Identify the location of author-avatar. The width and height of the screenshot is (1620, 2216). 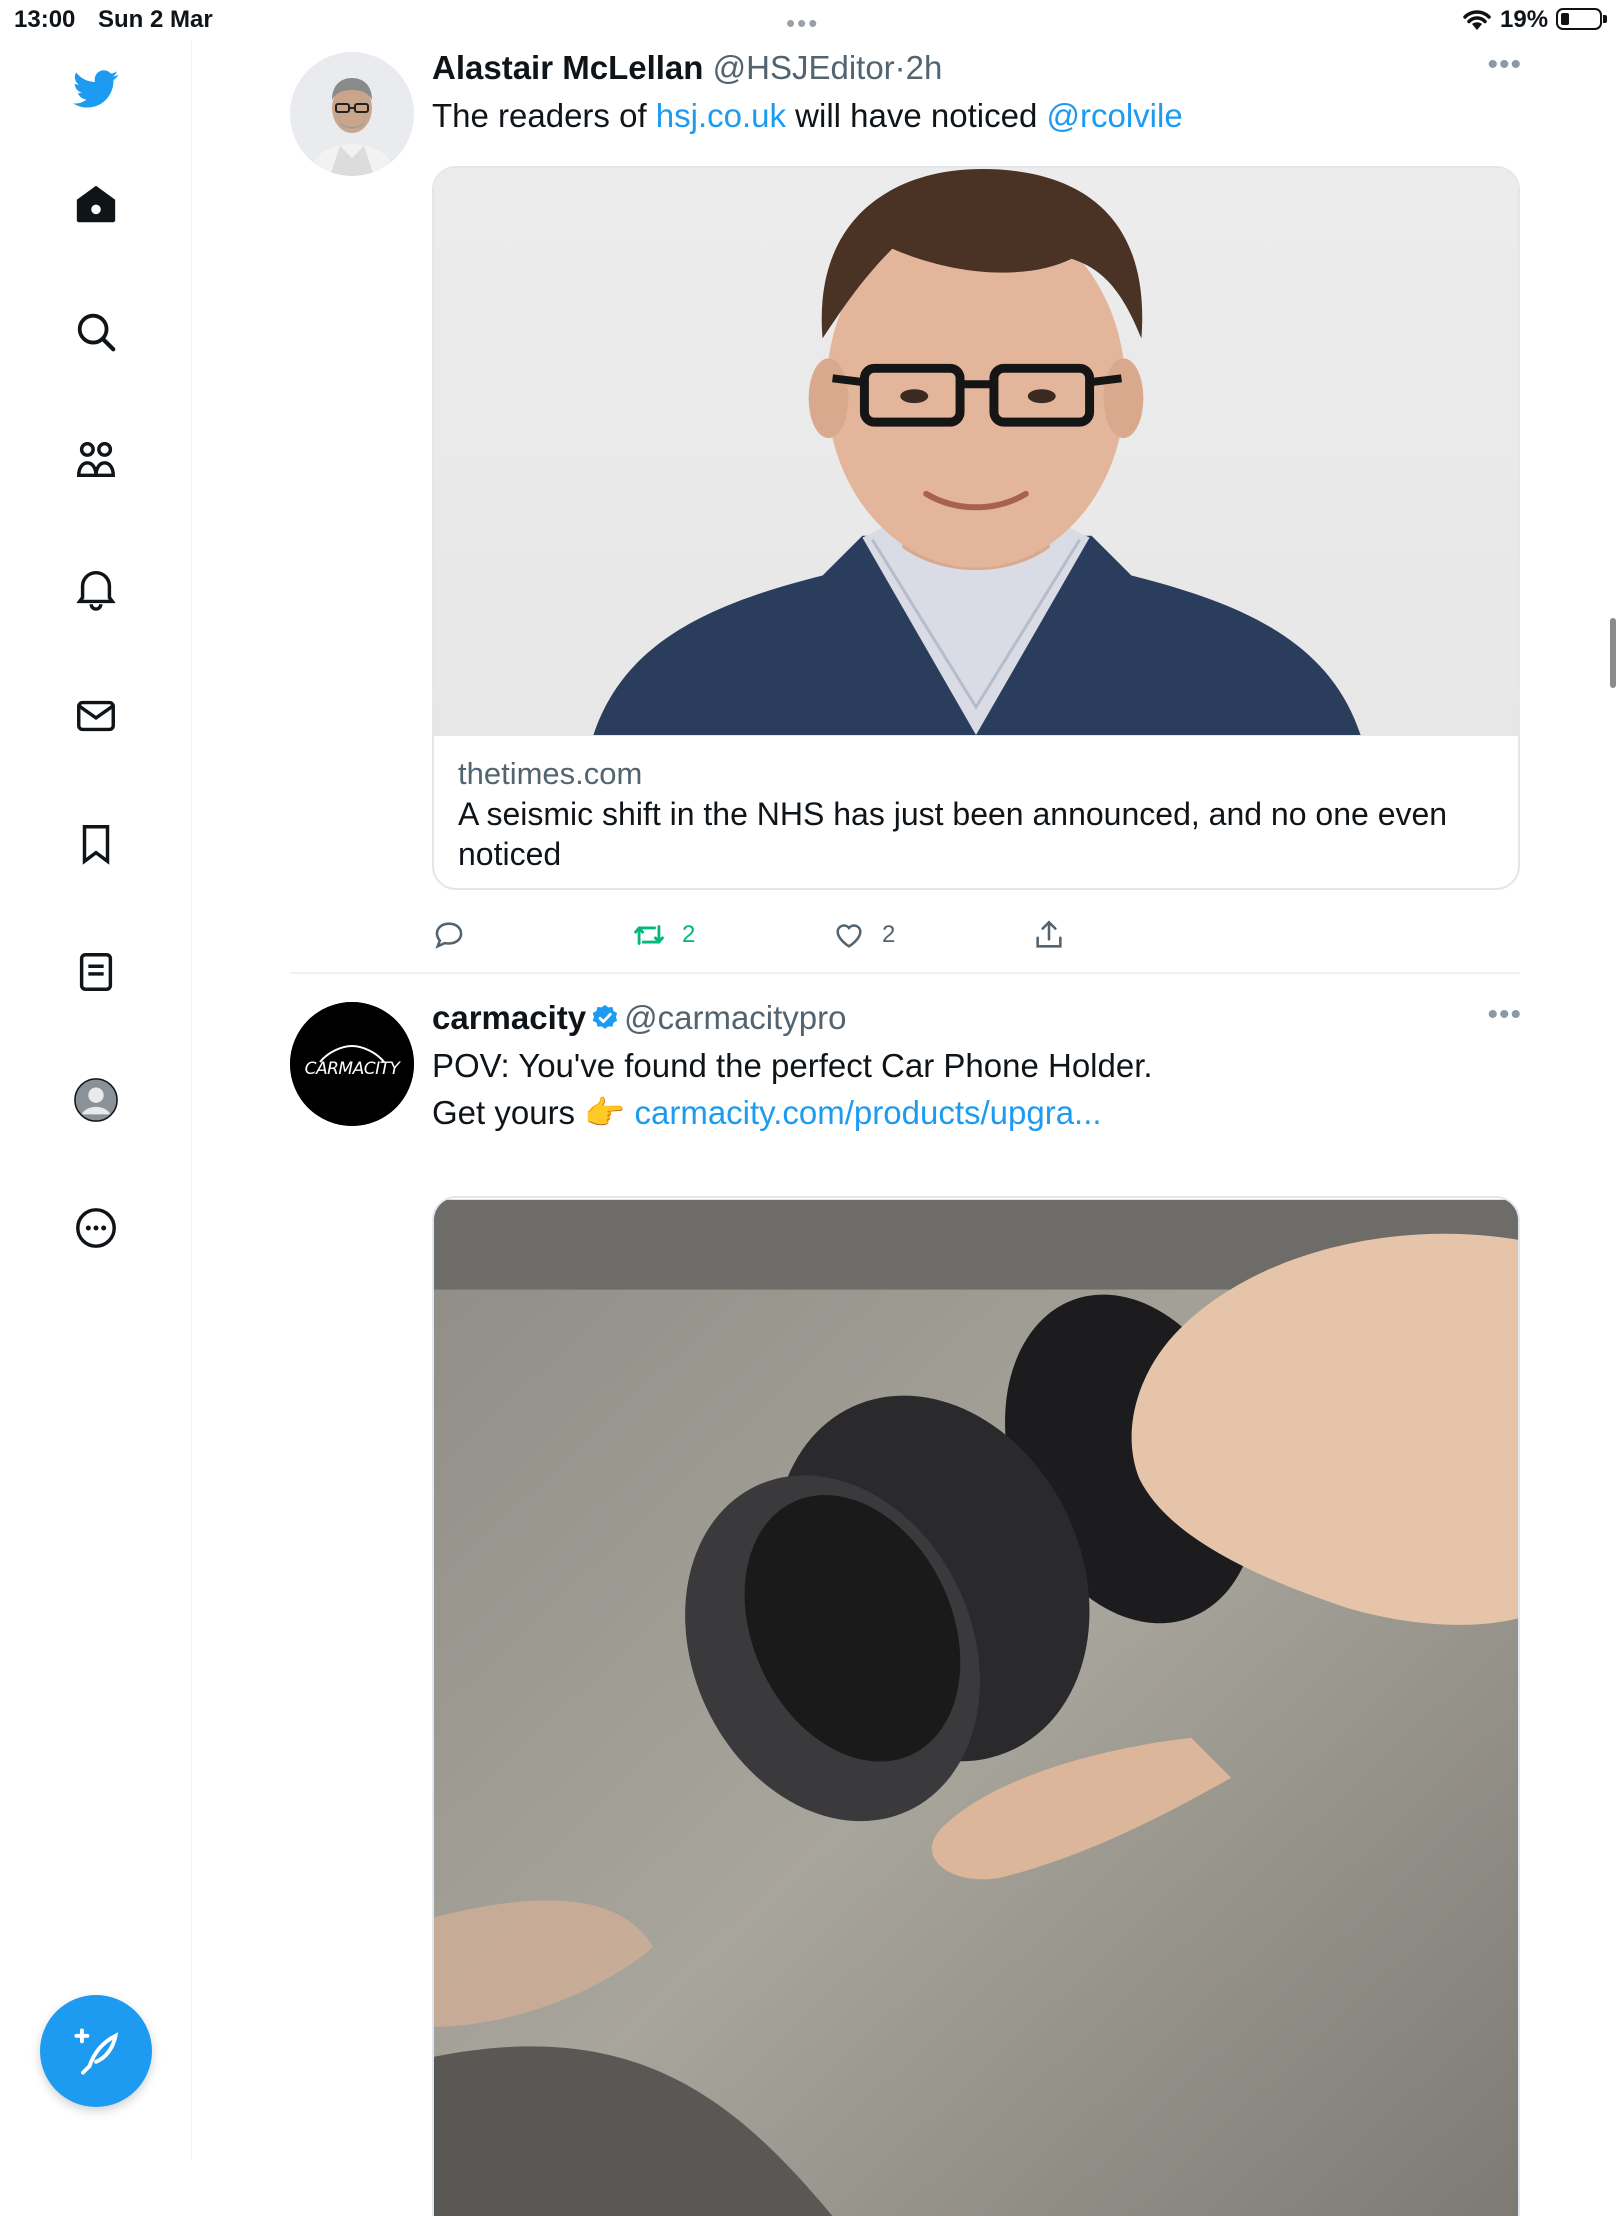
(352, 114).